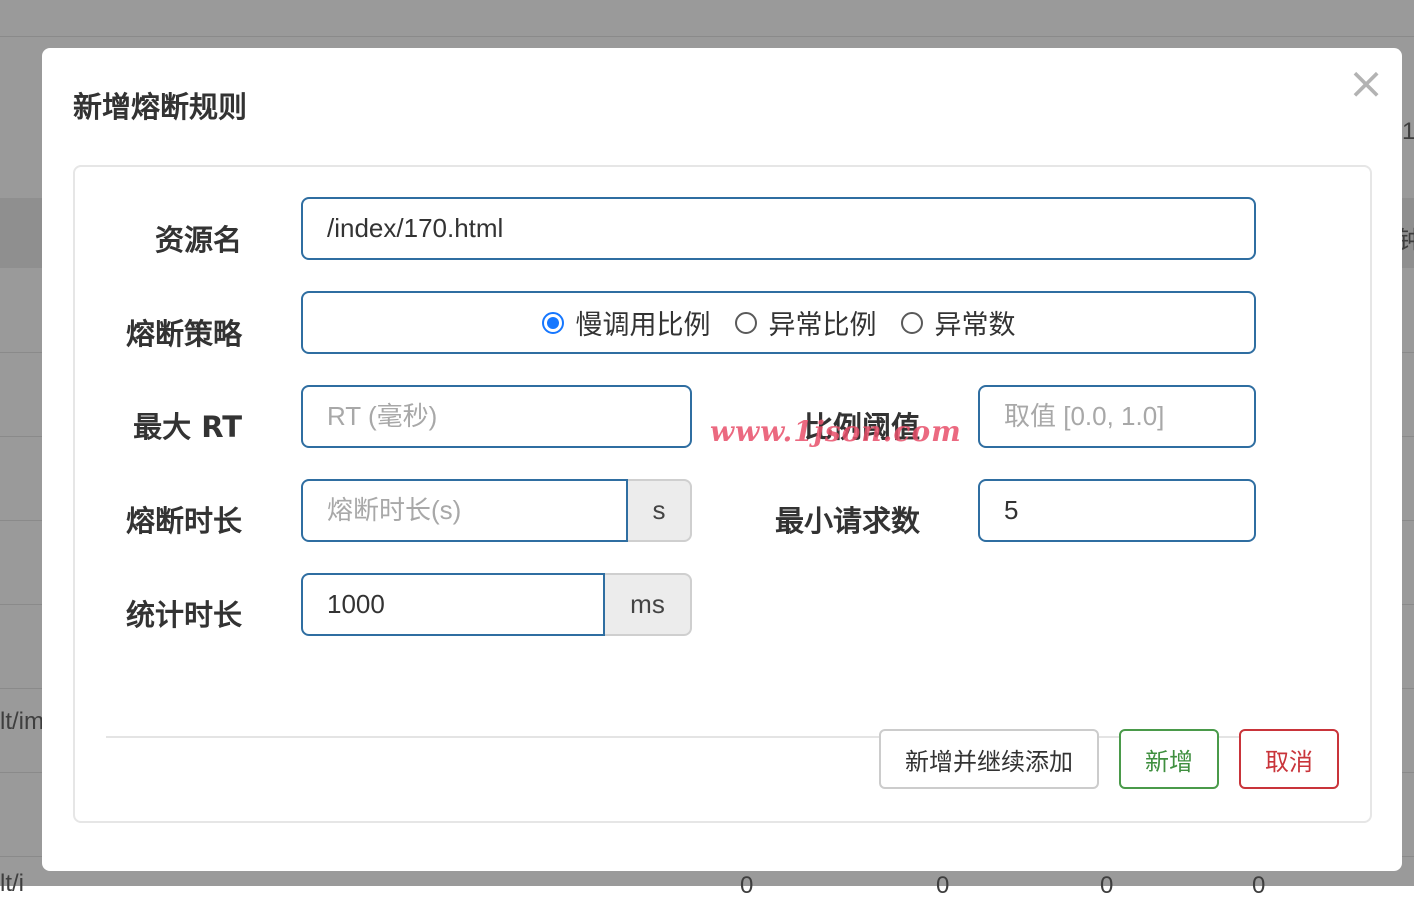  Describe the element at coordinates (1117, 416) in the screenshot. I see `ratio-threshold-input` at that location.